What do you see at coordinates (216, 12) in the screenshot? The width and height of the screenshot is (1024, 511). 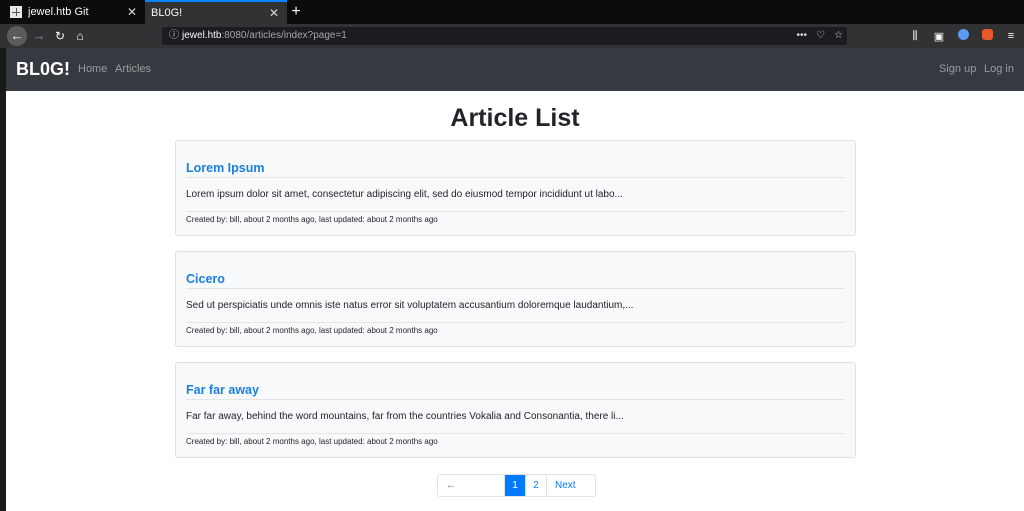 I see `tab-blog: BL0G! ✕` at bounding box center [216, 12].